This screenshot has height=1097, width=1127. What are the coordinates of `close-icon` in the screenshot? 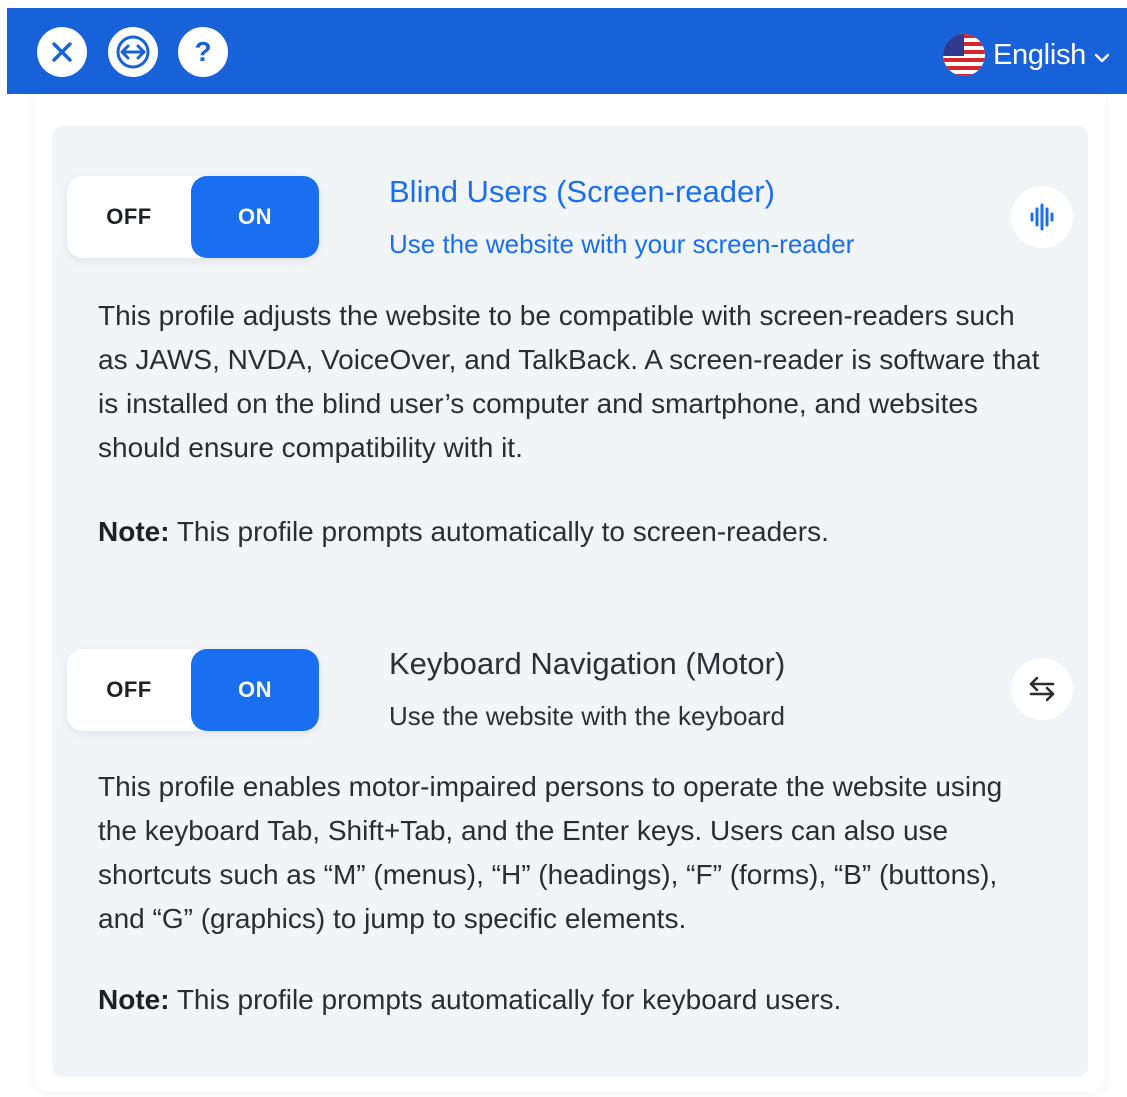 It's located at (62, 52).